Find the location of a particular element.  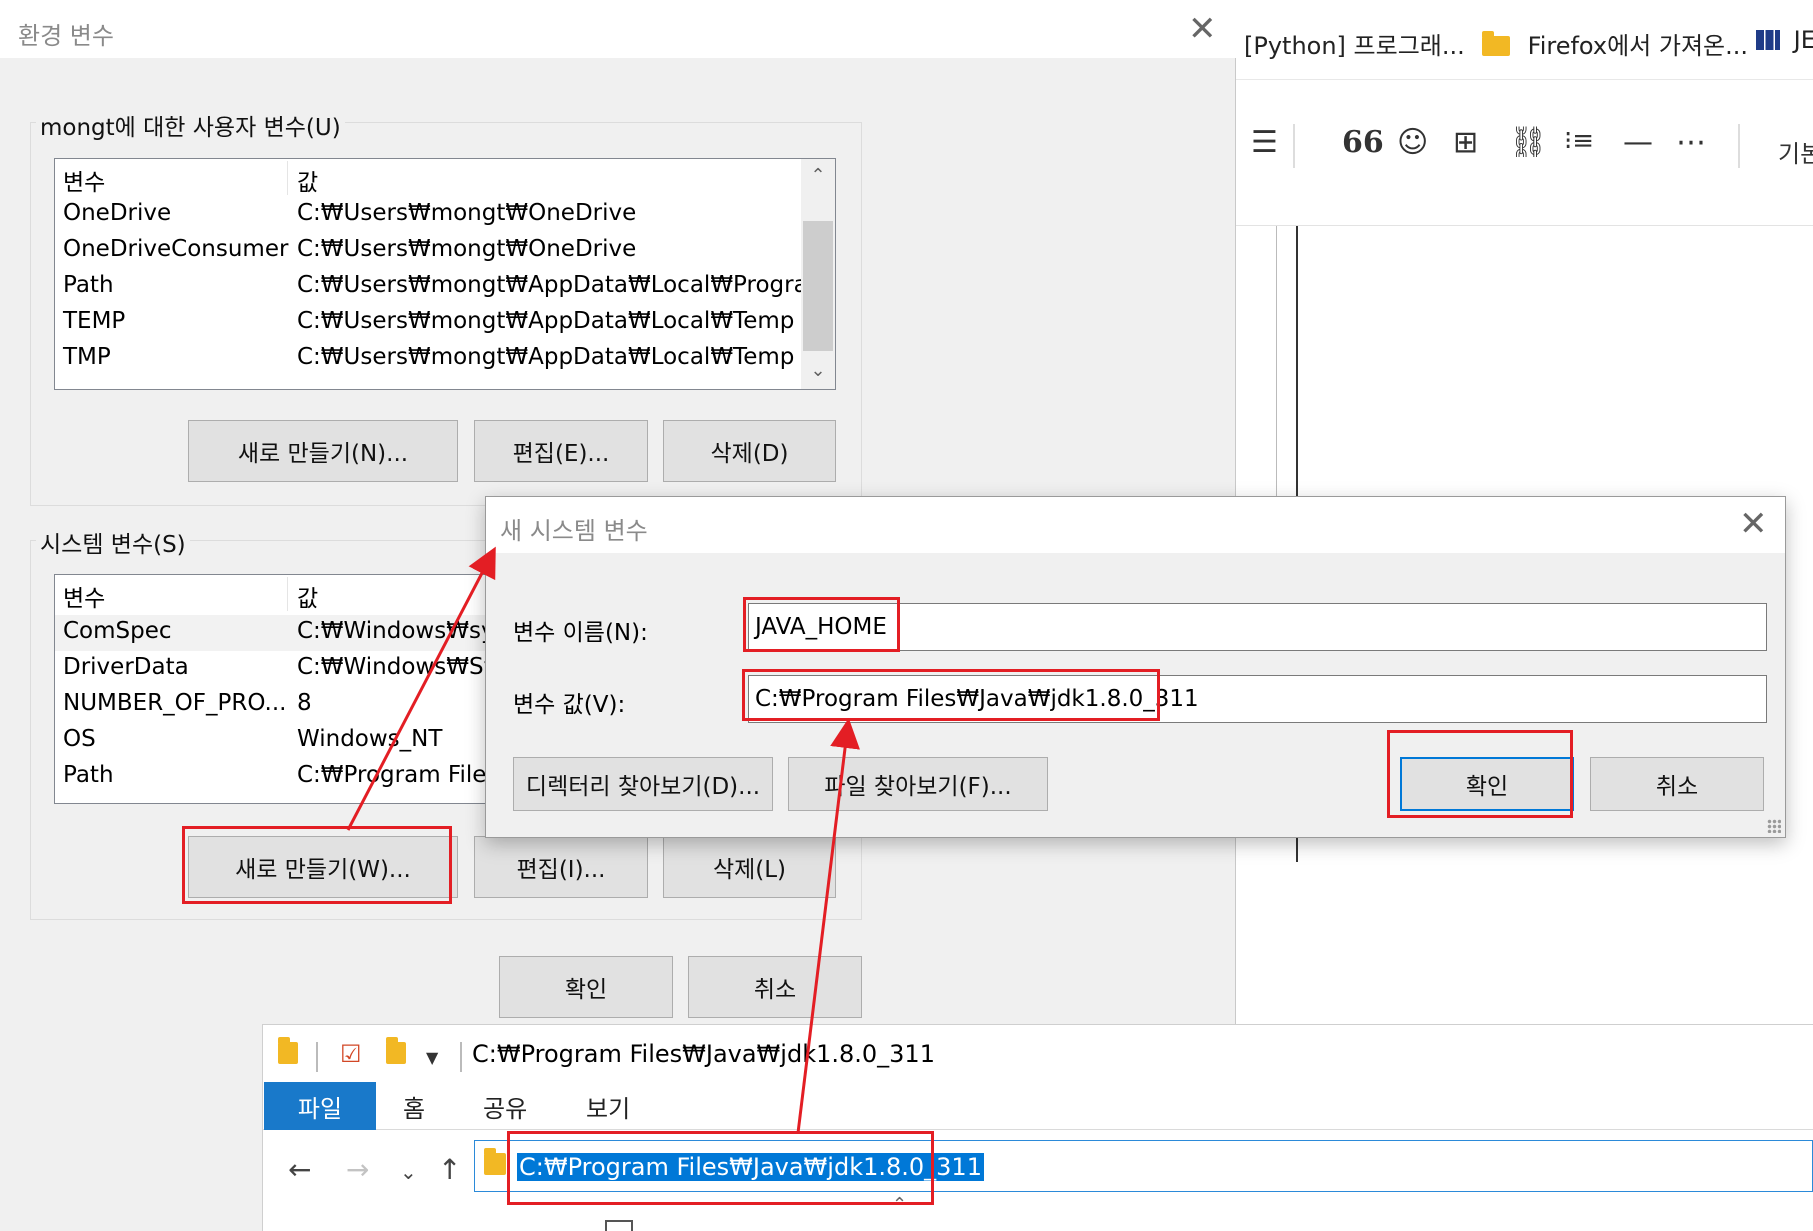

annotation-arrow-path-to-value is located at coordinates (828, 926).